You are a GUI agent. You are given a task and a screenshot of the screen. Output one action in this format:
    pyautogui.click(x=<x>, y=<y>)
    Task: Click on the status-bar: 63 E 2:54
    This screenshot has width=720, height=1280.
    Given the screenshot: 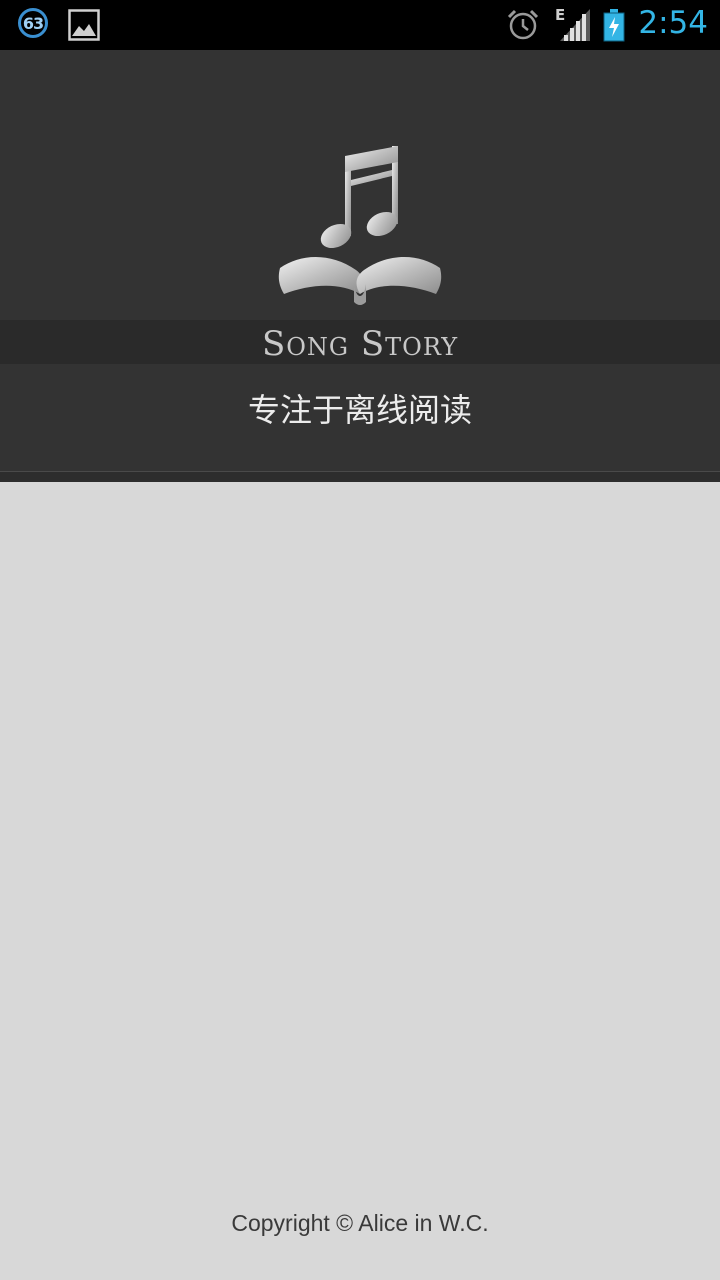 What is the action you would take?
    pyautogui.click(x=360, y=25)
    